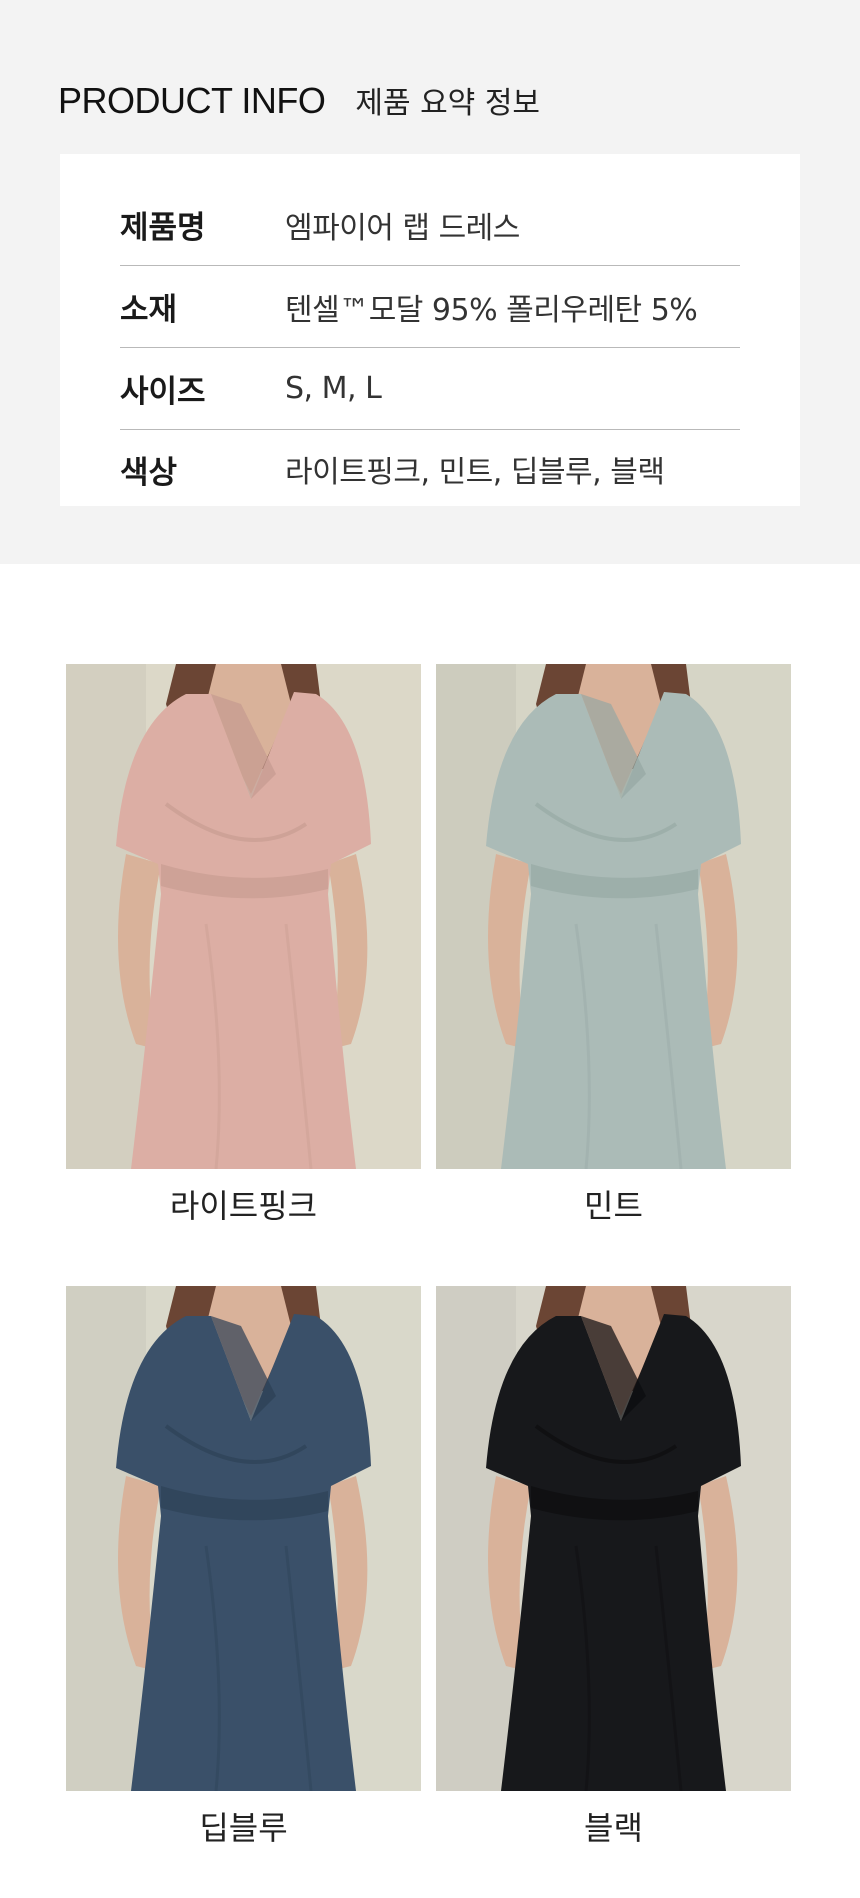 This screenshot has height=1898, width=860. I want to click on color-card-deepblue: 딥블루, so click(243, 1567).